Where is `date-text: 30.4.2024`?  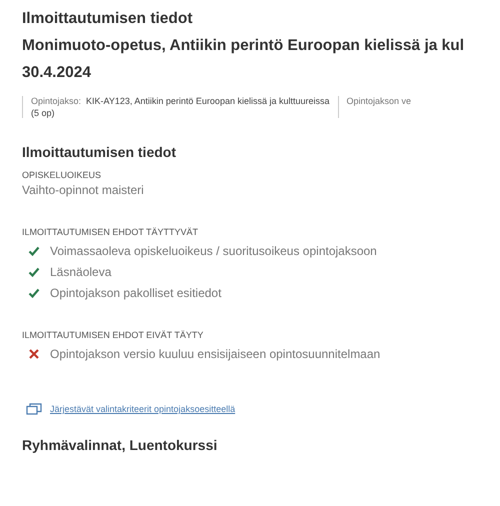 date-text: 30.4.2024 is located at coordinates (57, 73).